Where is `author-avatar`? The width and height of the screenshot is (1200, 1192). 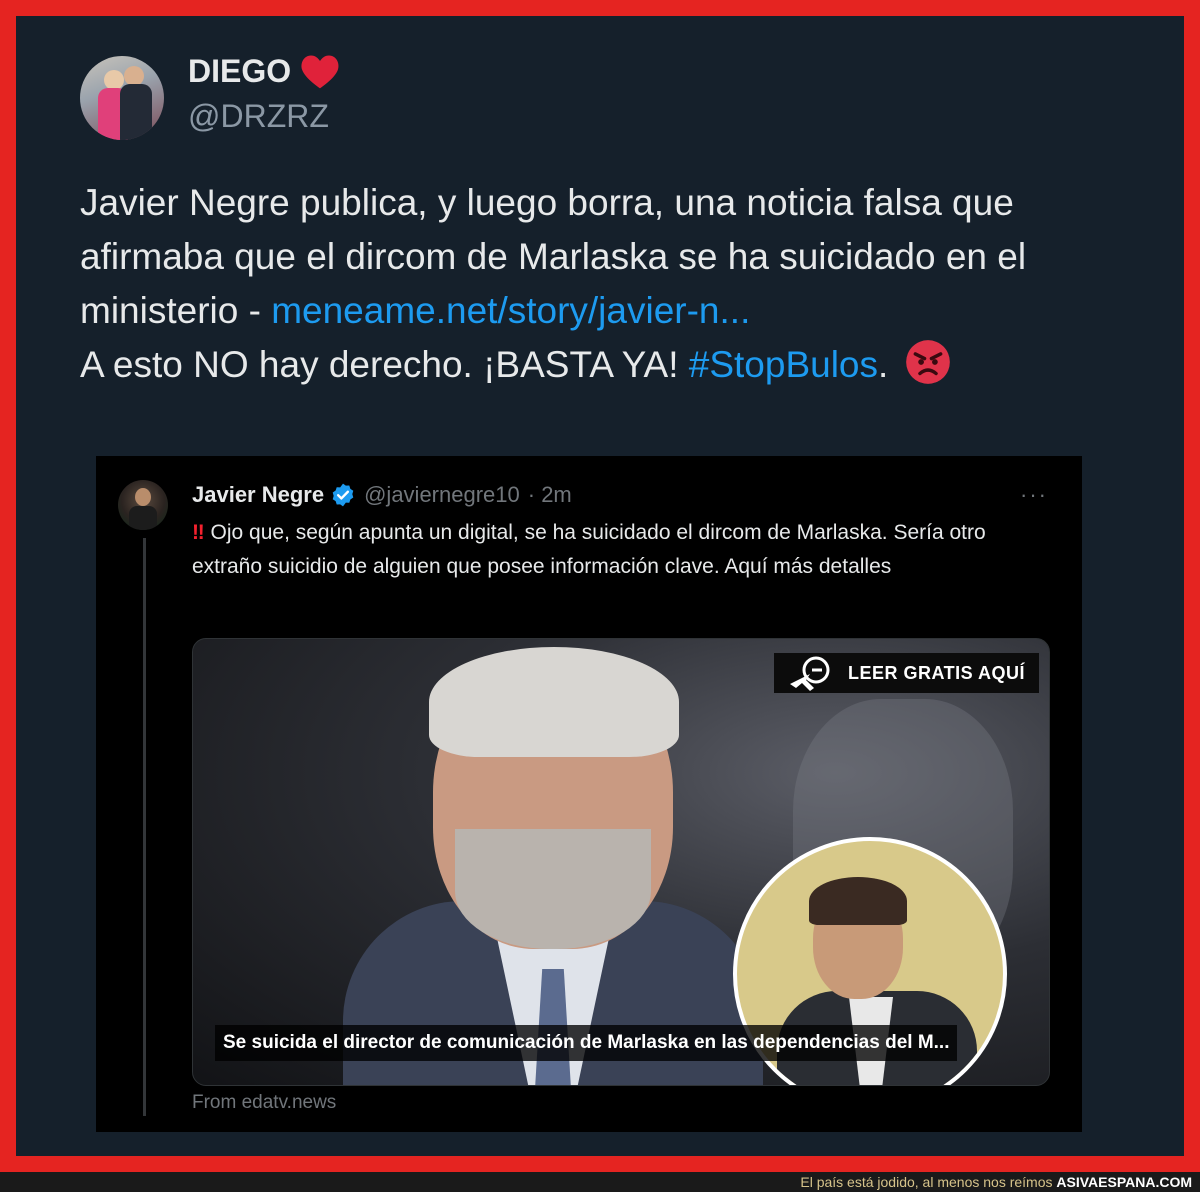
author-avatar is located at coordinates (122, 98).